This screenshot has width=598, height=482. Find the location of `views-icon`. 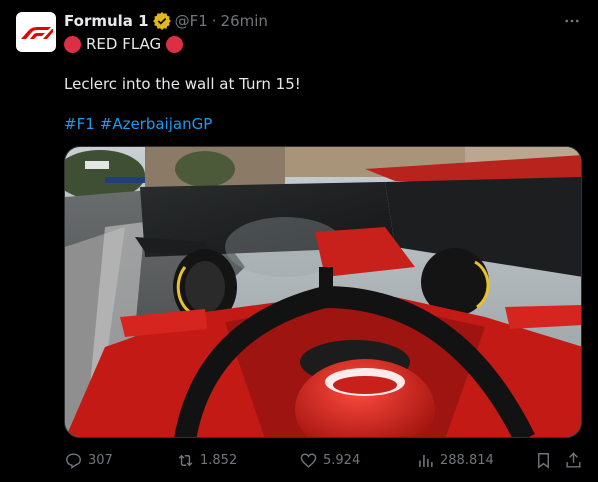

views-icon is located at coordinates (426, 460).